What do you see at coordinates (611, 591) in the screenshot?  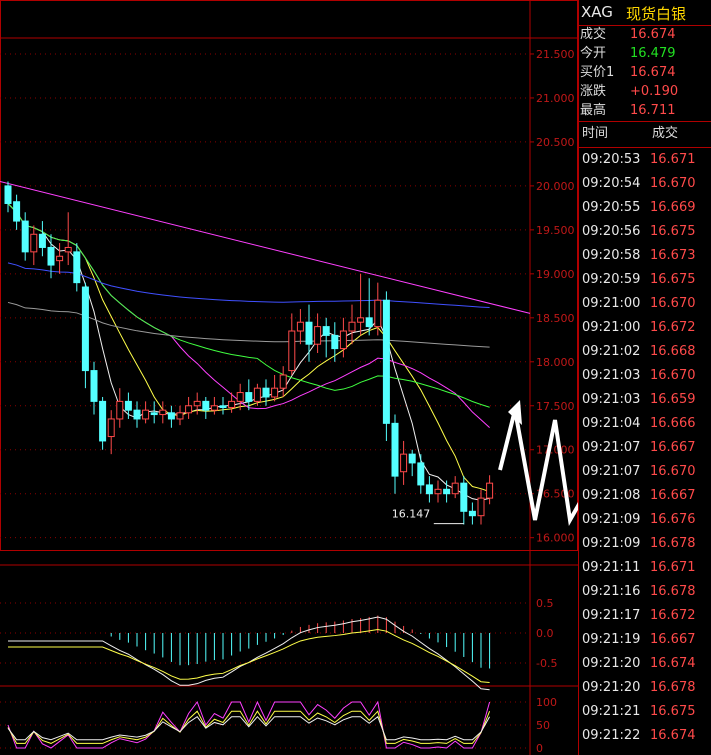 I see `tick-time: 09:21:16` at bounding box center [611, 591].